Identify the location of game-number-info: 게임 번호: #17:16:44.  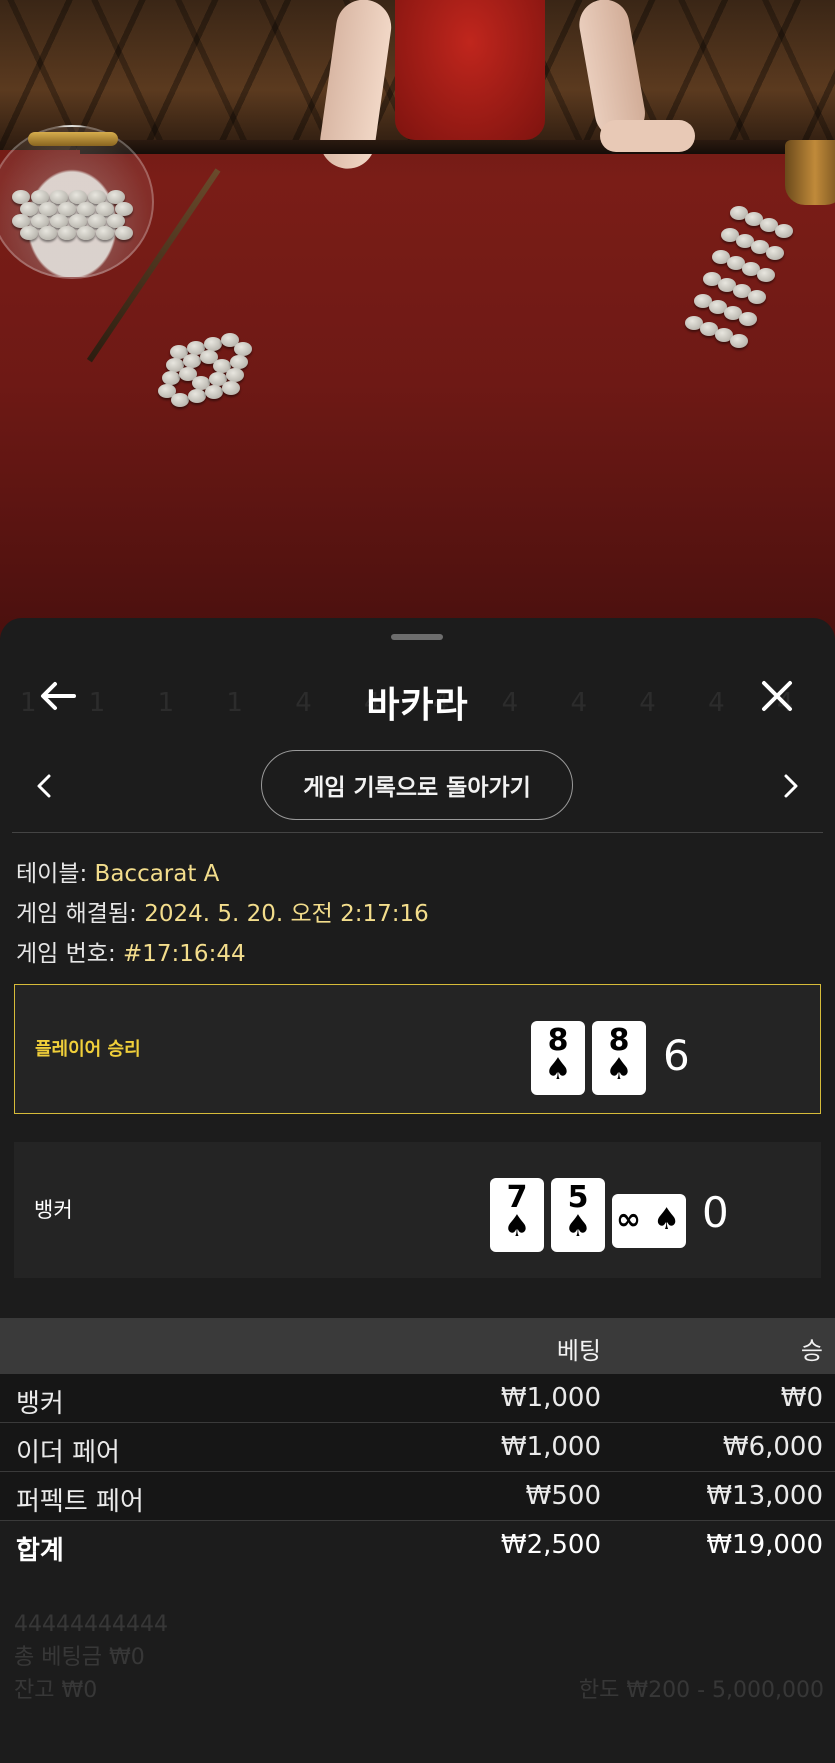
(131, 951).